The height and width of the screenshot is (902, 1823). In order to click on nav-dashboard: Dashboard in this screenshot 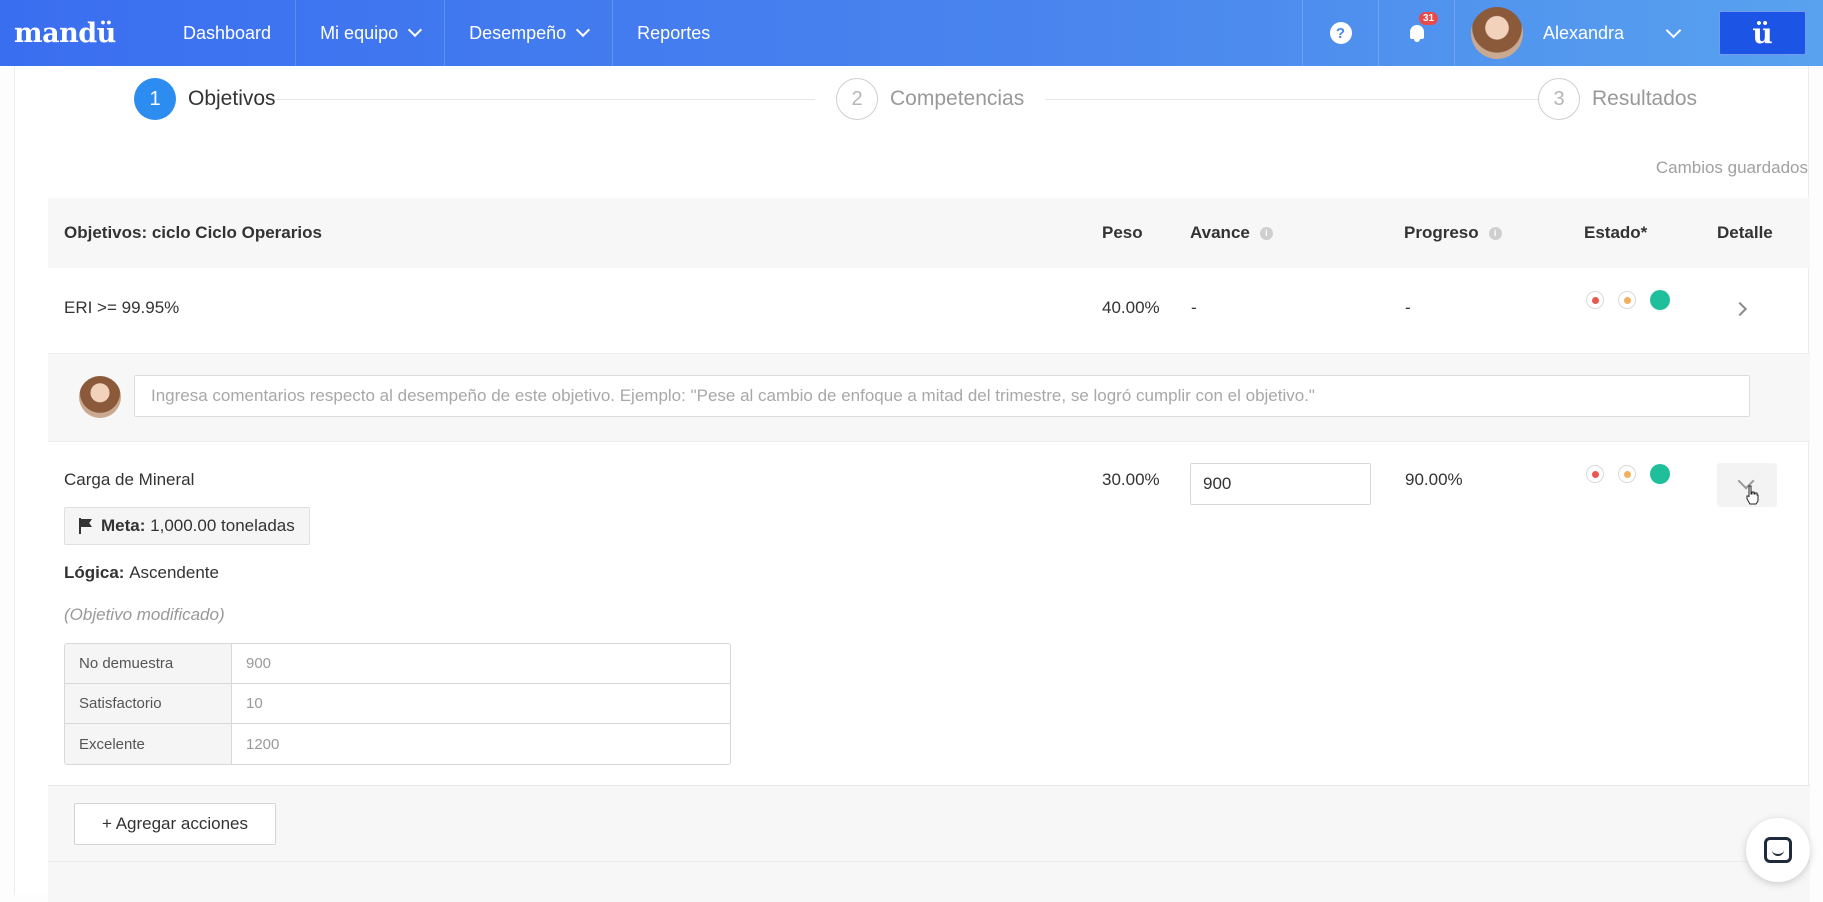, I will do `click(227, 33)`.